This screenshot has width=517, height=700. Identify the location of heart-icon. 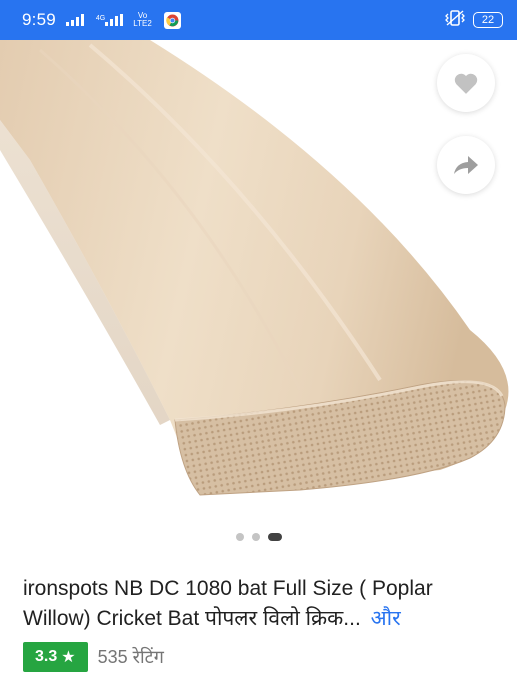
(466, 83).